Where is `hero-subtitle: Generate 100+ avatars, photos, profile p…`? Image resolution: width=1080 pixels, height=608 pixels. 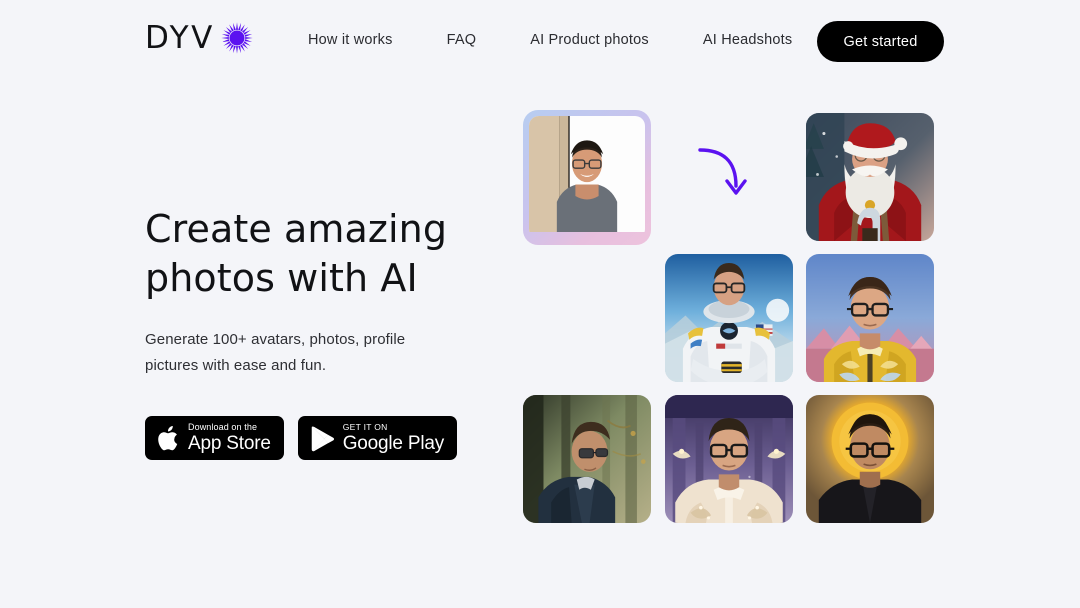 hero-subtitle: Generate 100+ avatars, photos, profile p… is located at coordinates (275, 352).